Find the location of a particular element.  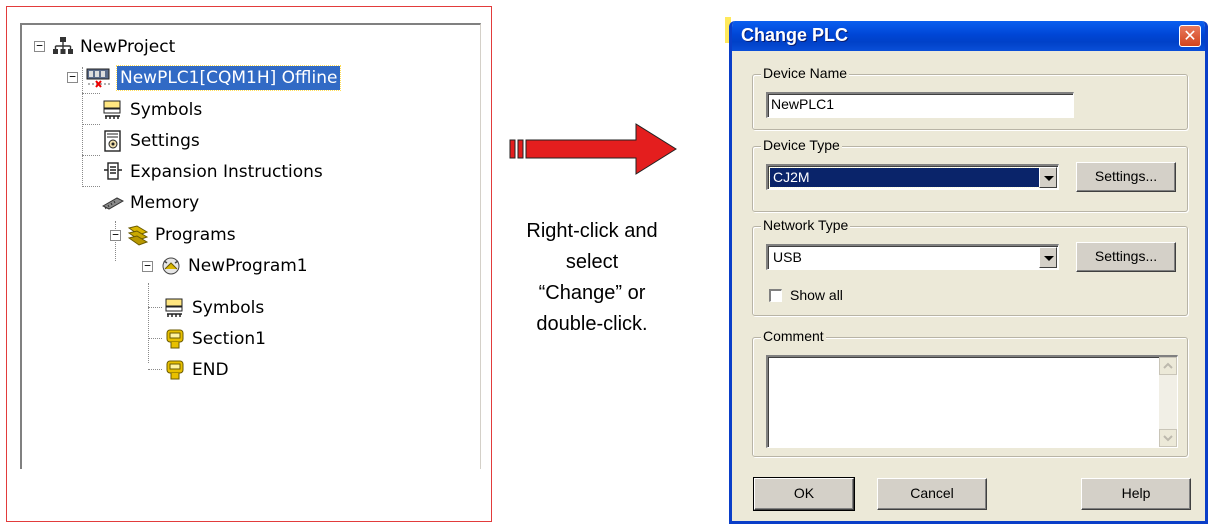

settings-icon is located at coordinates (113, 141).